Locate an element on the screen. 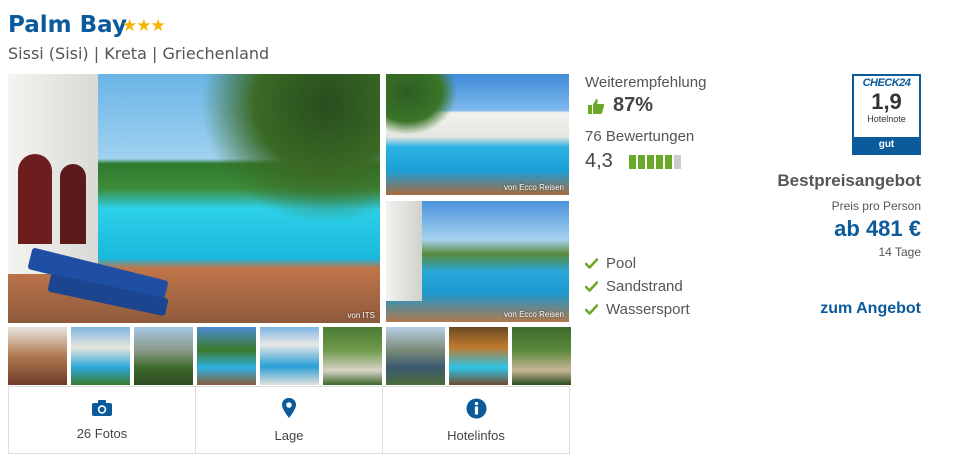  tab-hotel-info: Hotelinfos is located at coordinates (475, 420).